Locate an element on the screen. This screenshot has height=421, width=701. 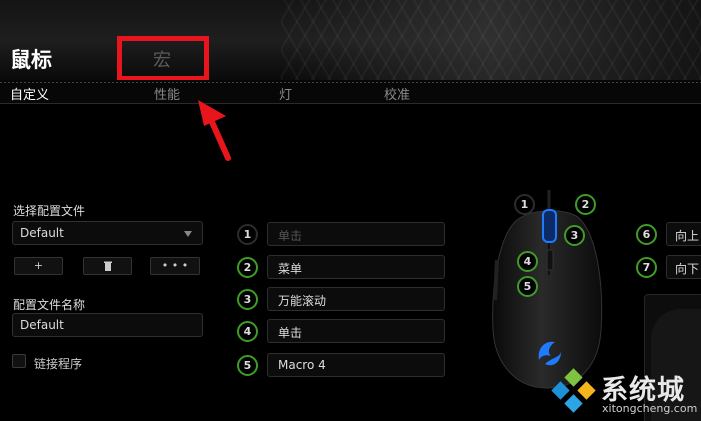
binding-number-3: 3 is located at coordinates (247, 299).